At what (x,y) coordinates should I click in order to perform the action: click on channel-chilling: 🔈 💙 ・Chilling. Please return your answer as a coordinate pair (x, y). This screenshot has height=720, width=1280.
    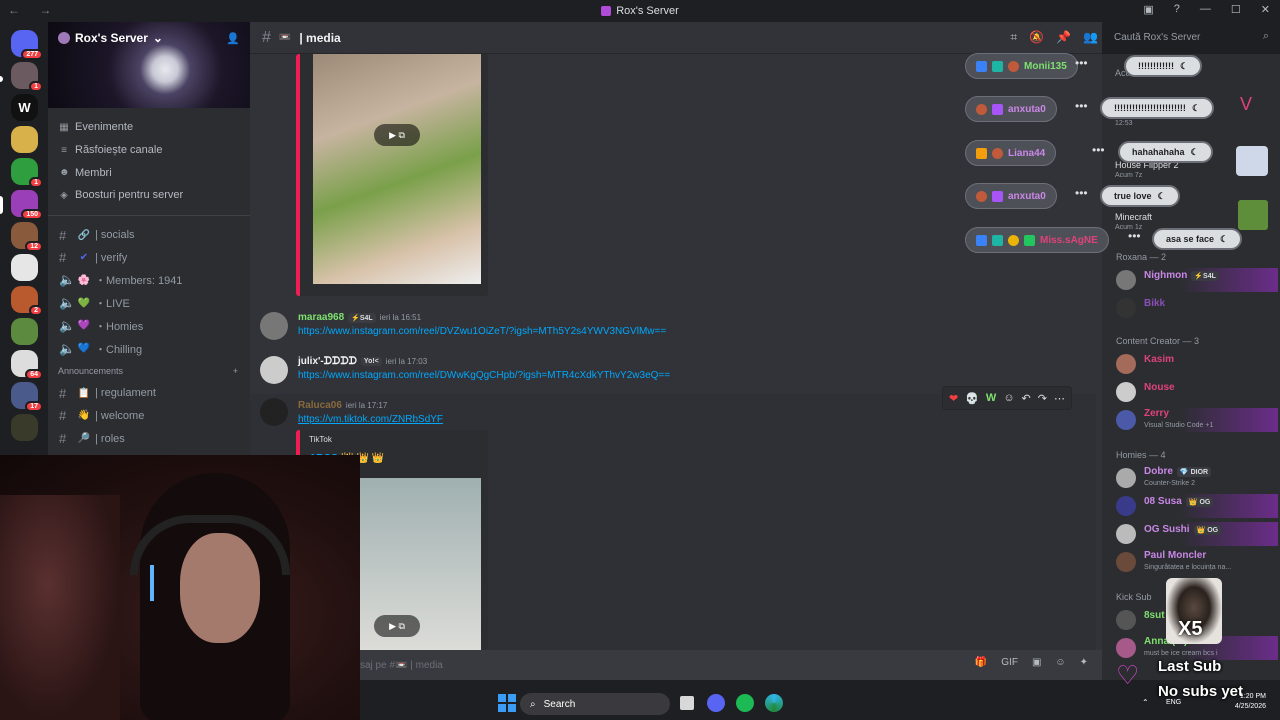
    Looking at the image, I should click on (149, 348).